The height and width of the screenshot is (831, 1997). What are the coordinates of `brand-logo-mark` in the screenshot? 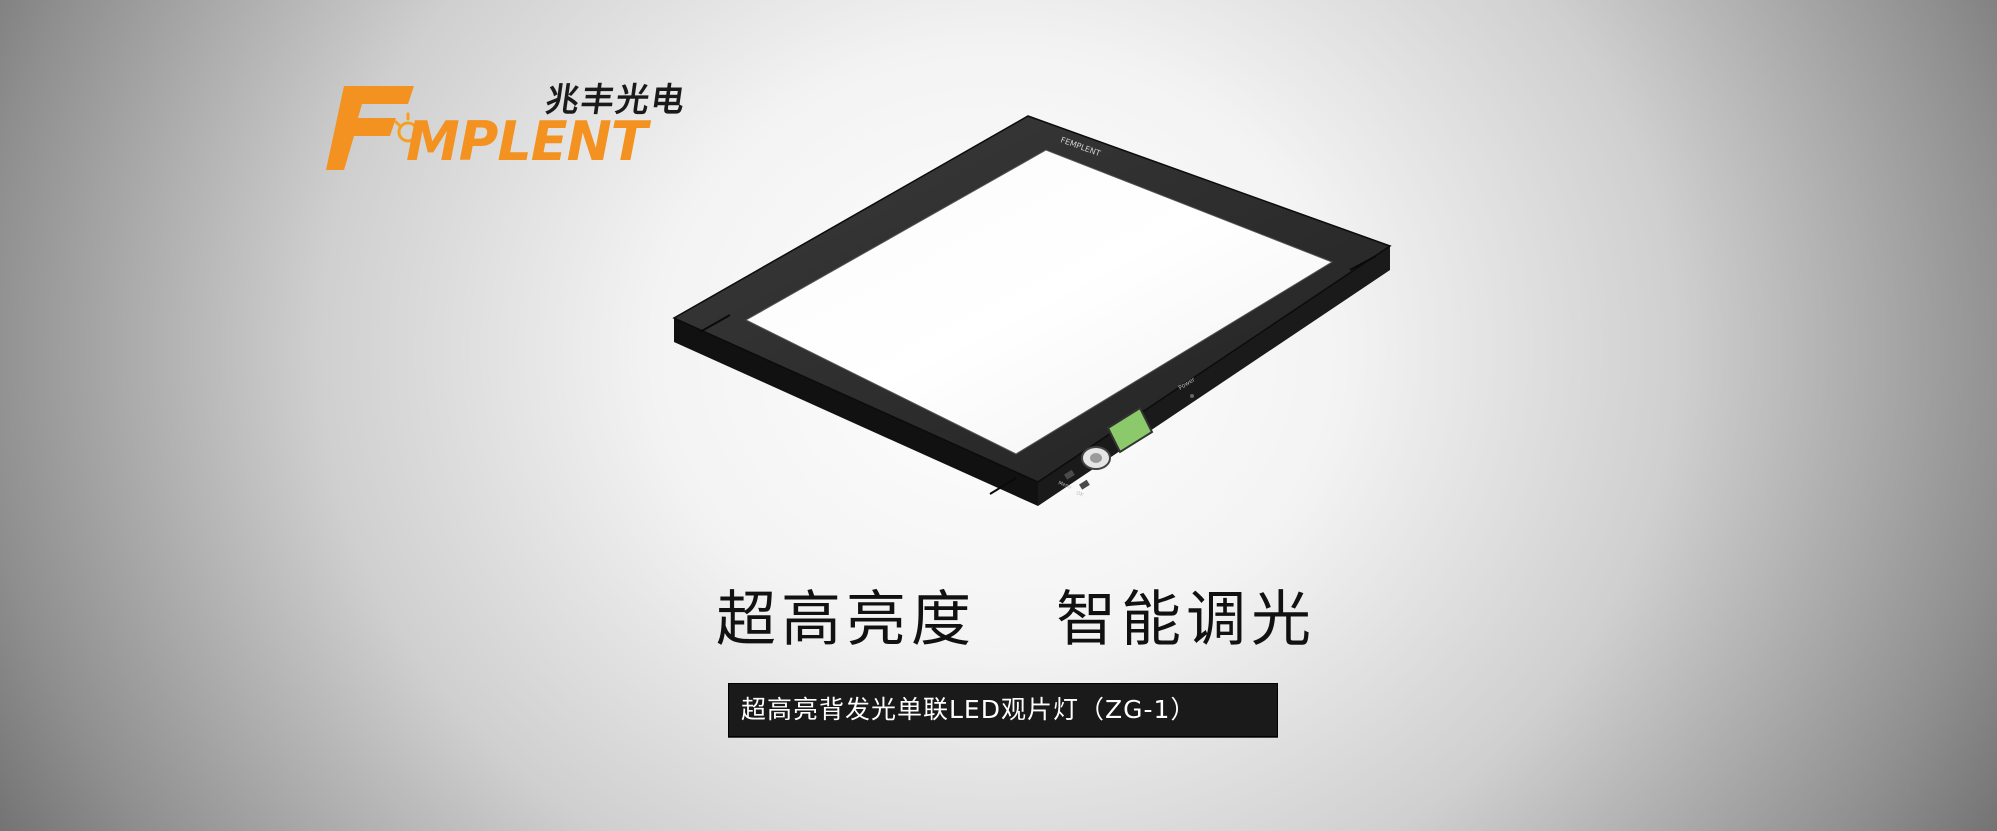 It's located at (371, 128).